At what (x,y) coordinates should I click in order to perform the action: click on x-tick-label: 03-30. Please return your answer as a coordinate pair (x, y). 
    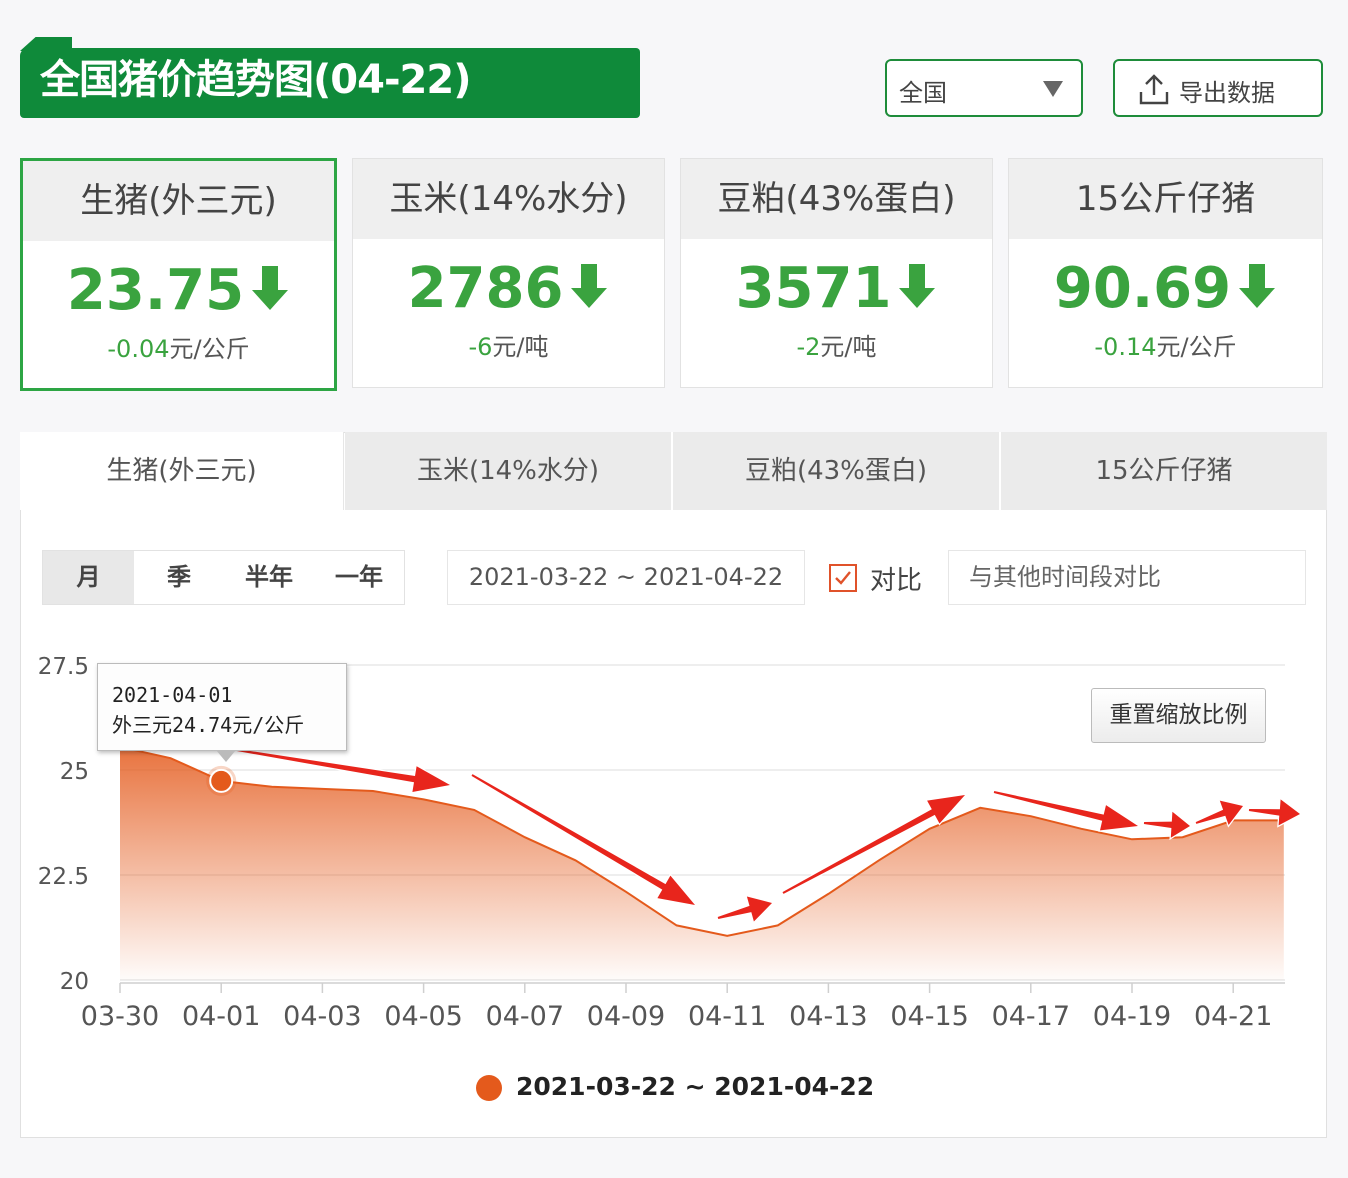
    Looking at the image, I should click on (120, 1016).